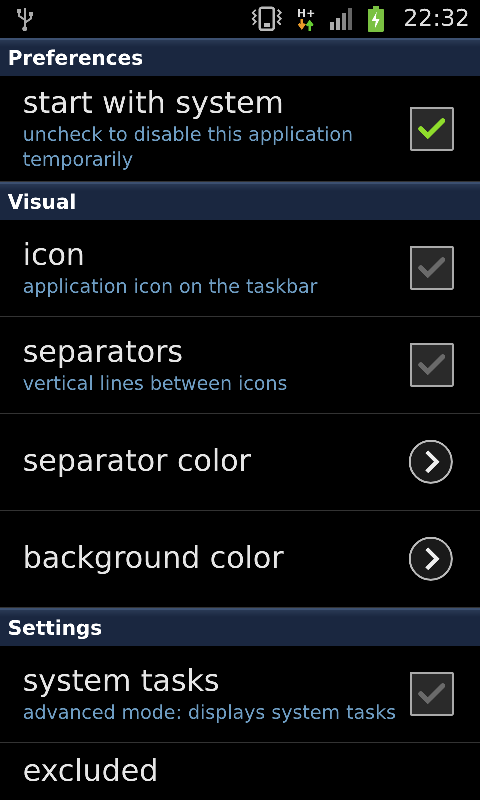 The width and height of the screenshot is (480, 800). Describe the element at coordinates (122, 681) in the screenshot. I see `setting-title: system tasks` at that location.